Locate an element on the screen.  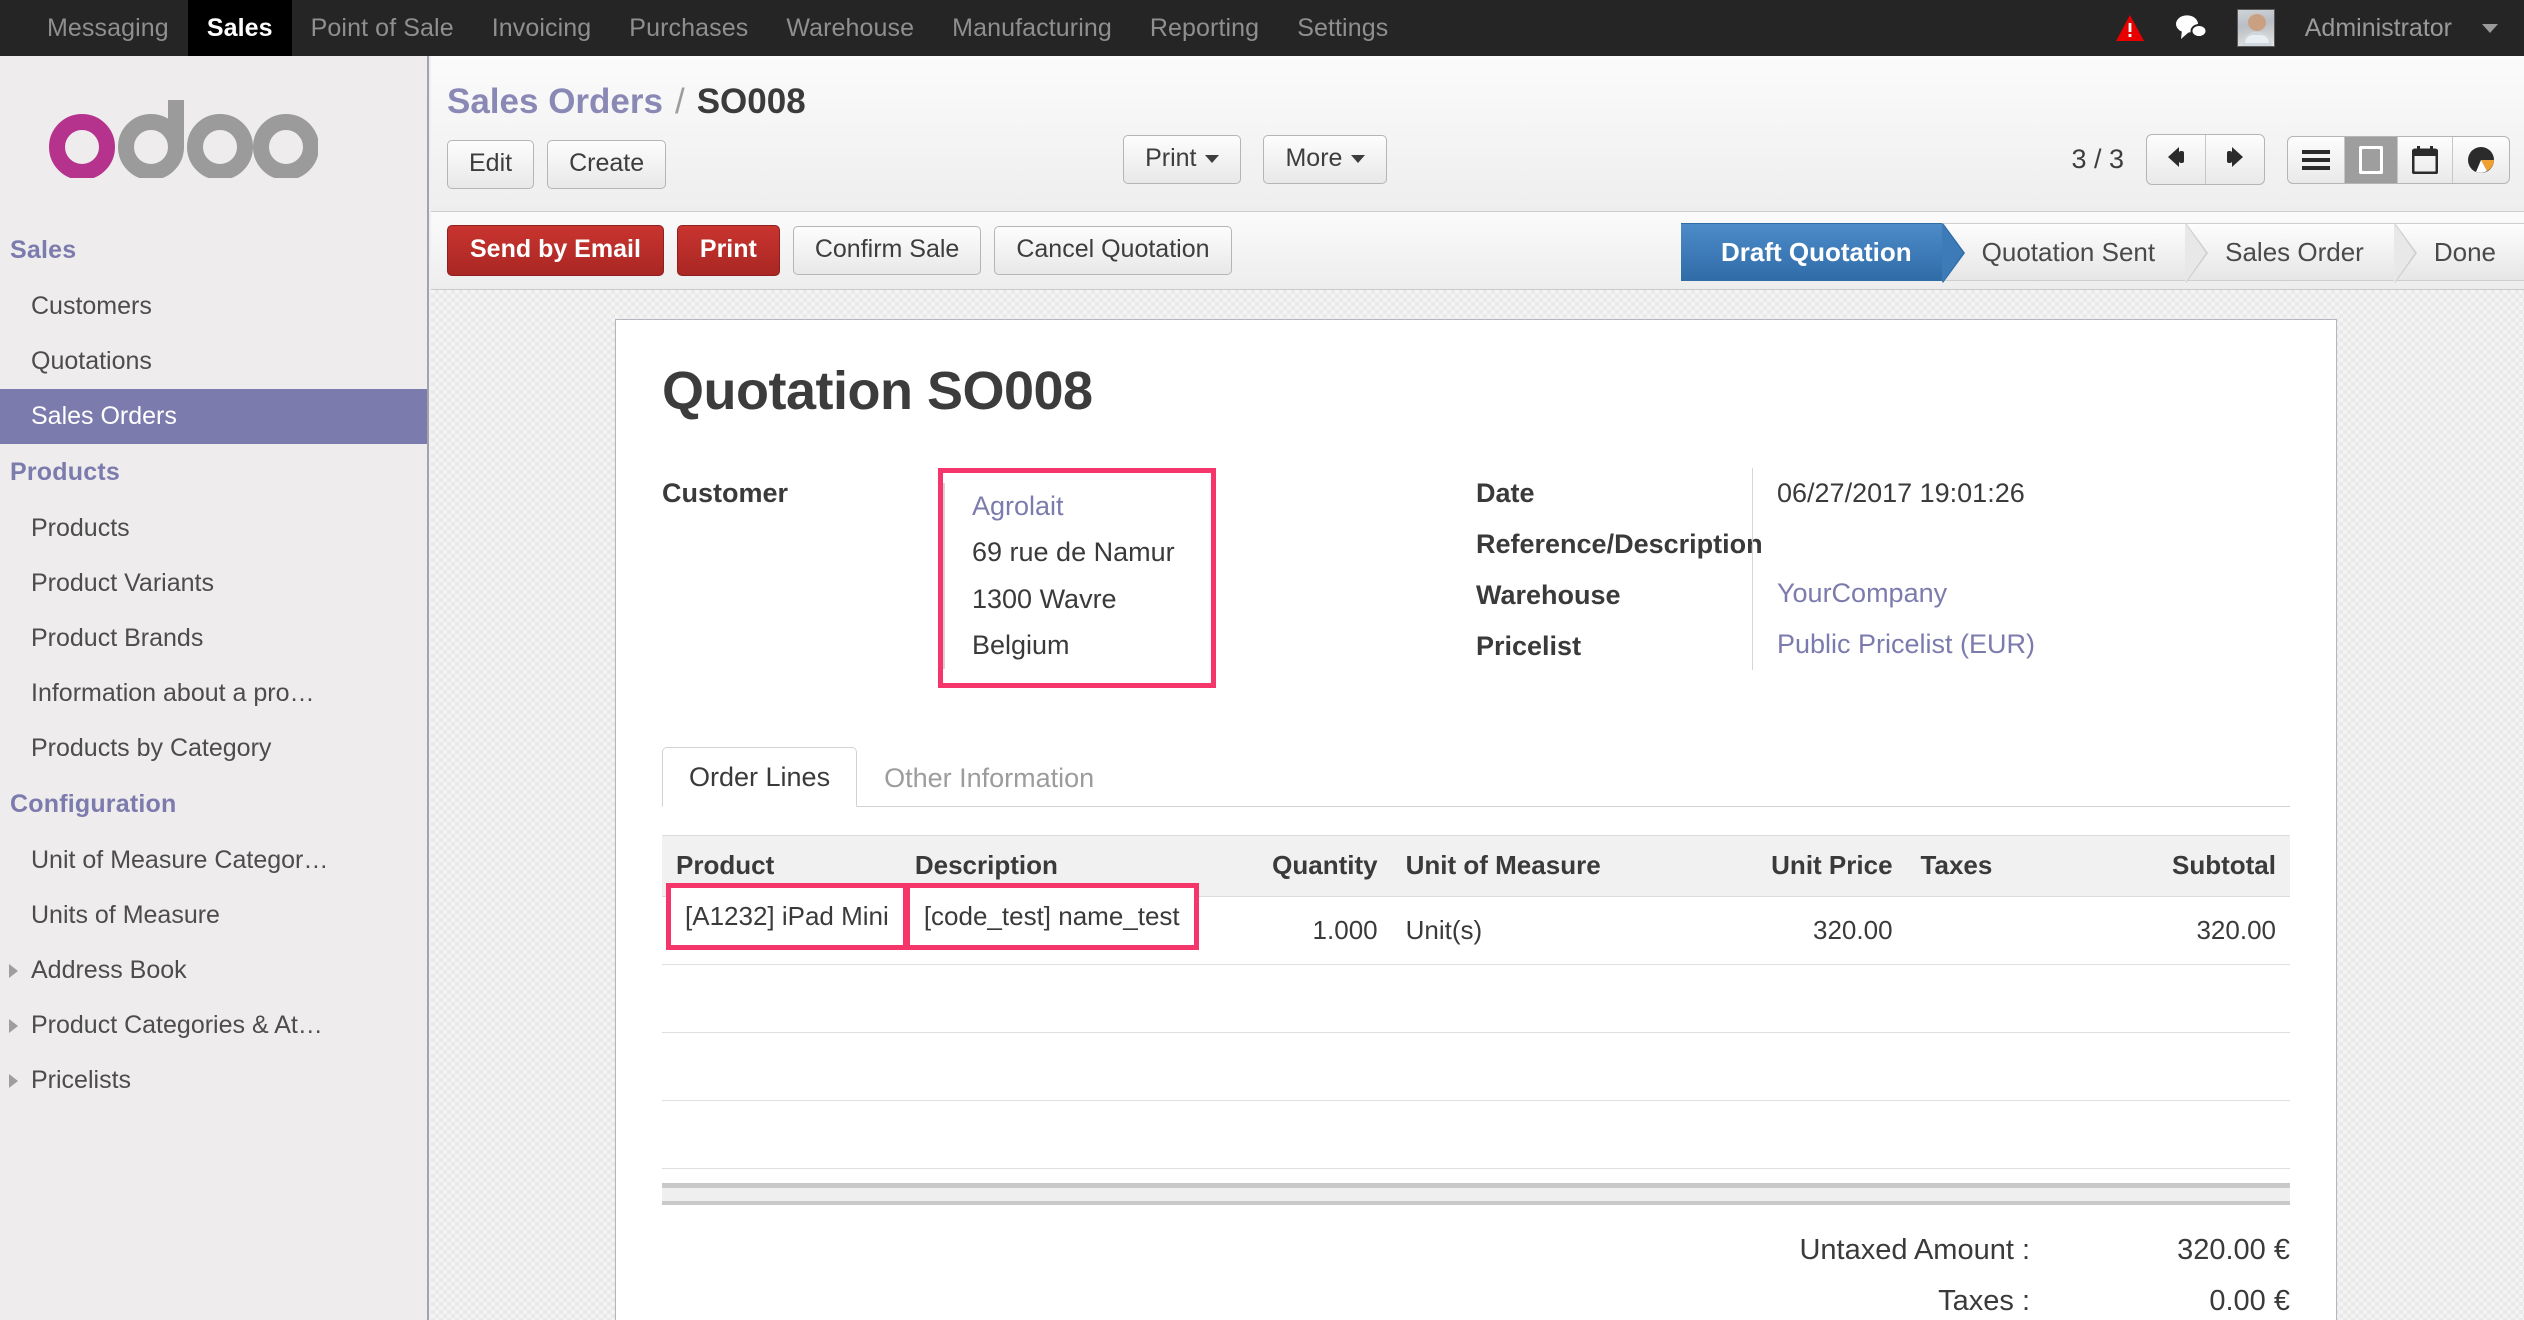
sidebar-item-product-brands: Product Brands is located at coordinates (213, 638).